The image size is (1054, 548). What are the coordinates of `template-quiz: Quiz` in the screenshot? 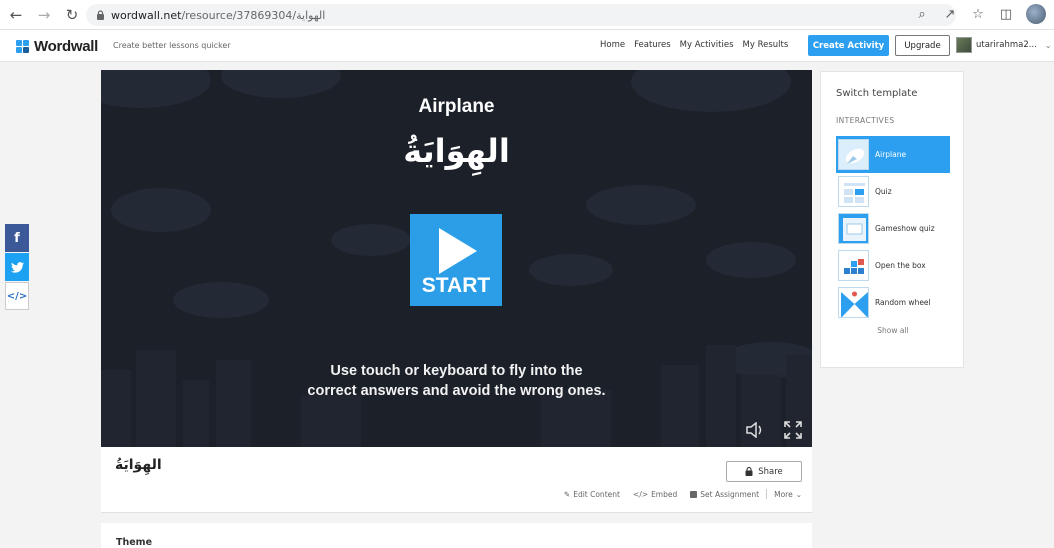 It's located at (893, 191).